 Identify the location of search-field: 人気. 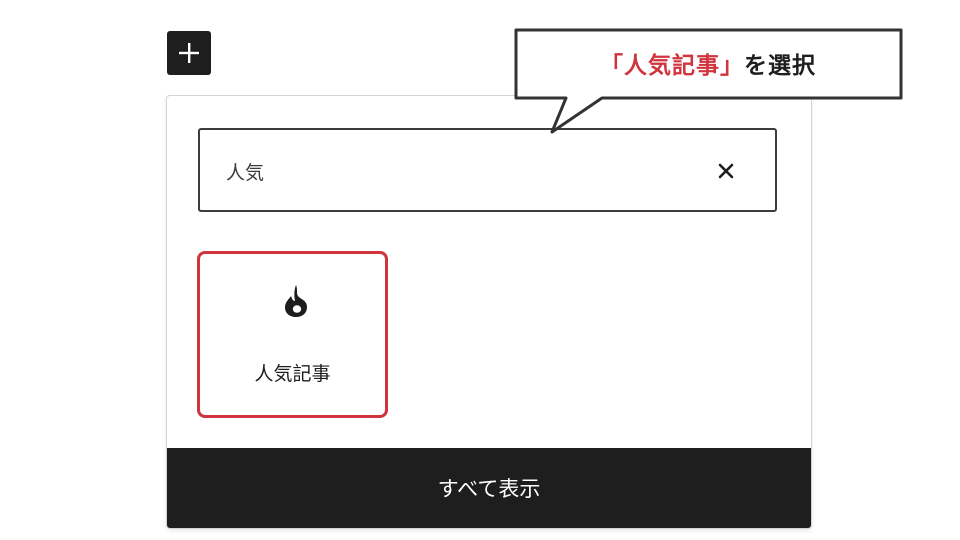
(487, 170).